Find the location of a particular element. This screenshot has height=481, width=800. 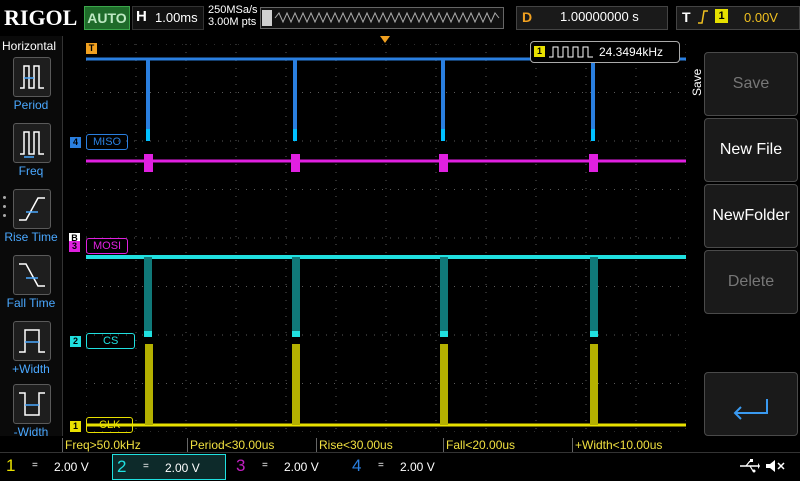

negative-width-measure-button is located at coordinates (32, 404).